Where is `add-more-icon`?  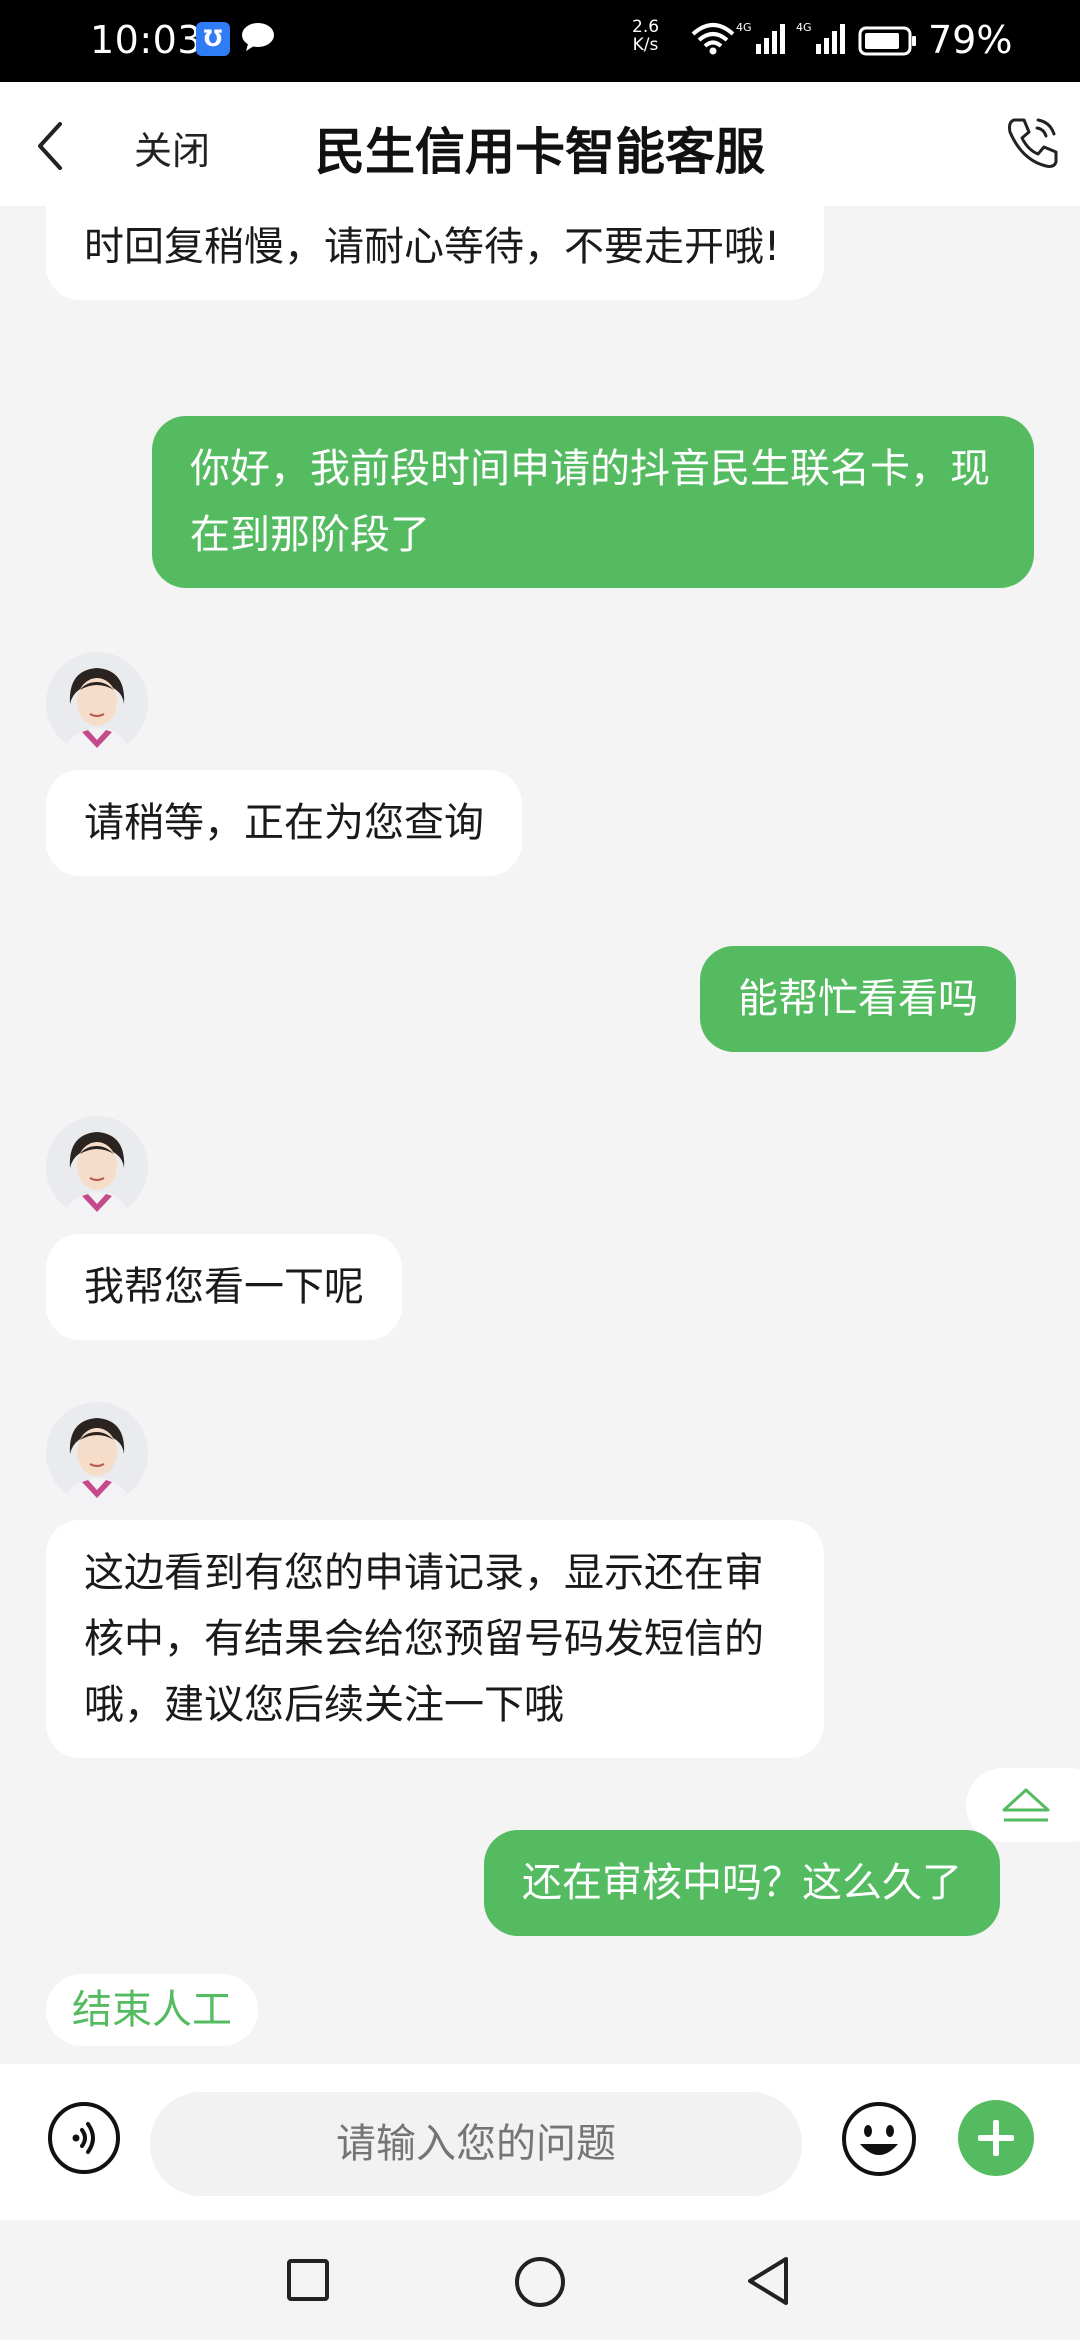
add-more-icon is located at coordinates (996, 2138).